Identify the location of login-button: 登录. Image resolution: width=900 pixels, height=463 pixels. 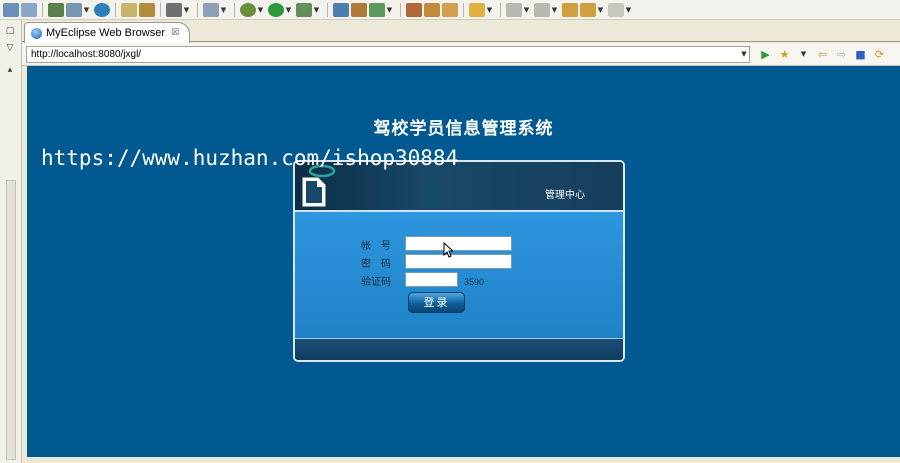
(436, 302).